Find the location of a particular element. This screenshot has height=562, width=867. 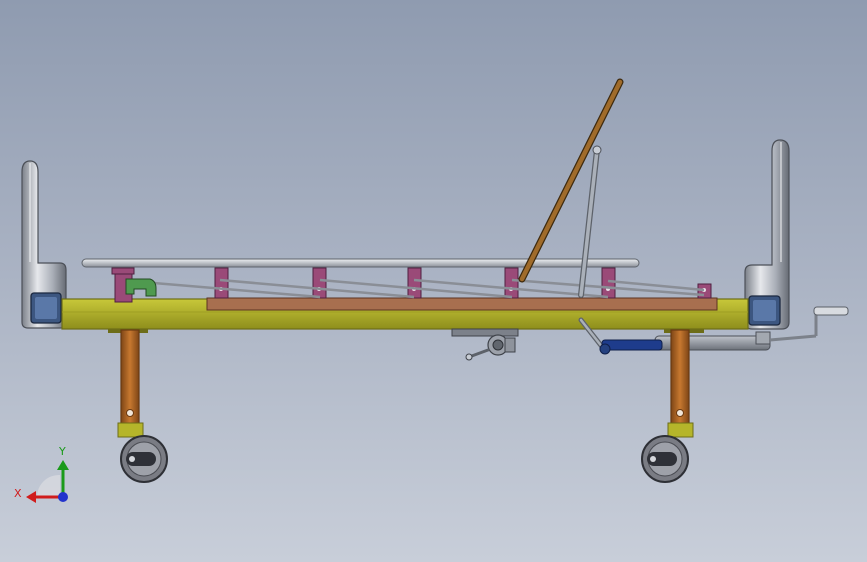

deck-platform is located at coordinates (462, 304).